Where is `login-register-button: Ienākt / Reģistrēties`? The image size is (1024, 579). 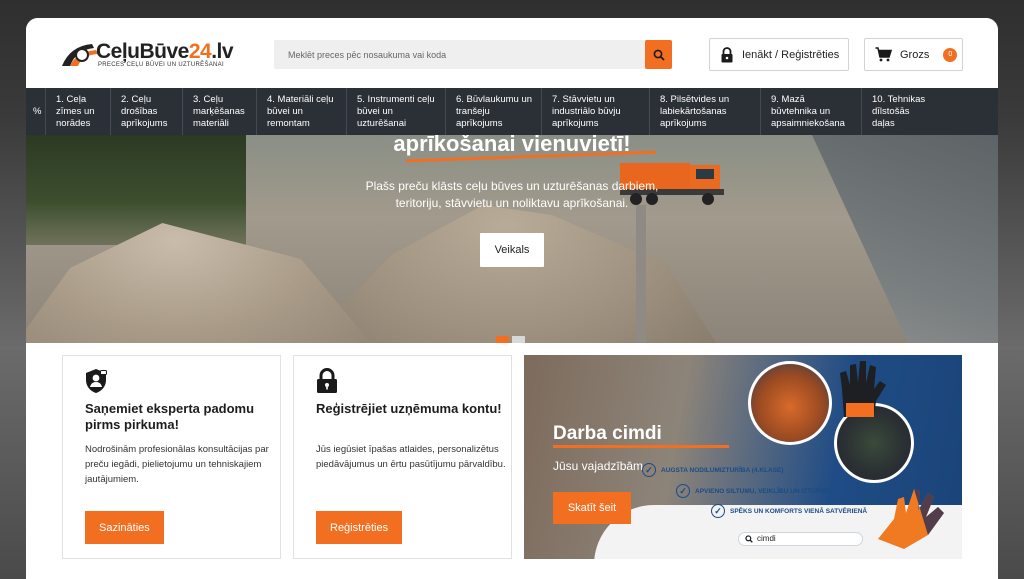 login-register-button: Ienākt / Reģistrēties is located at coordinates (779, 54).